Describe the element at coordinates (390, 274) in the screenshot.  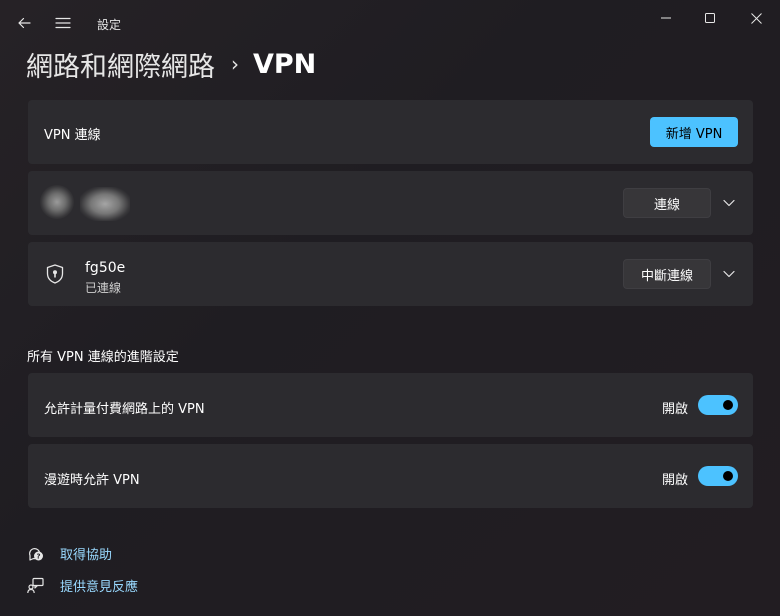
I see `vpn-connection-item-fg50e: fg50e 已連線 中斷連線` at that location.